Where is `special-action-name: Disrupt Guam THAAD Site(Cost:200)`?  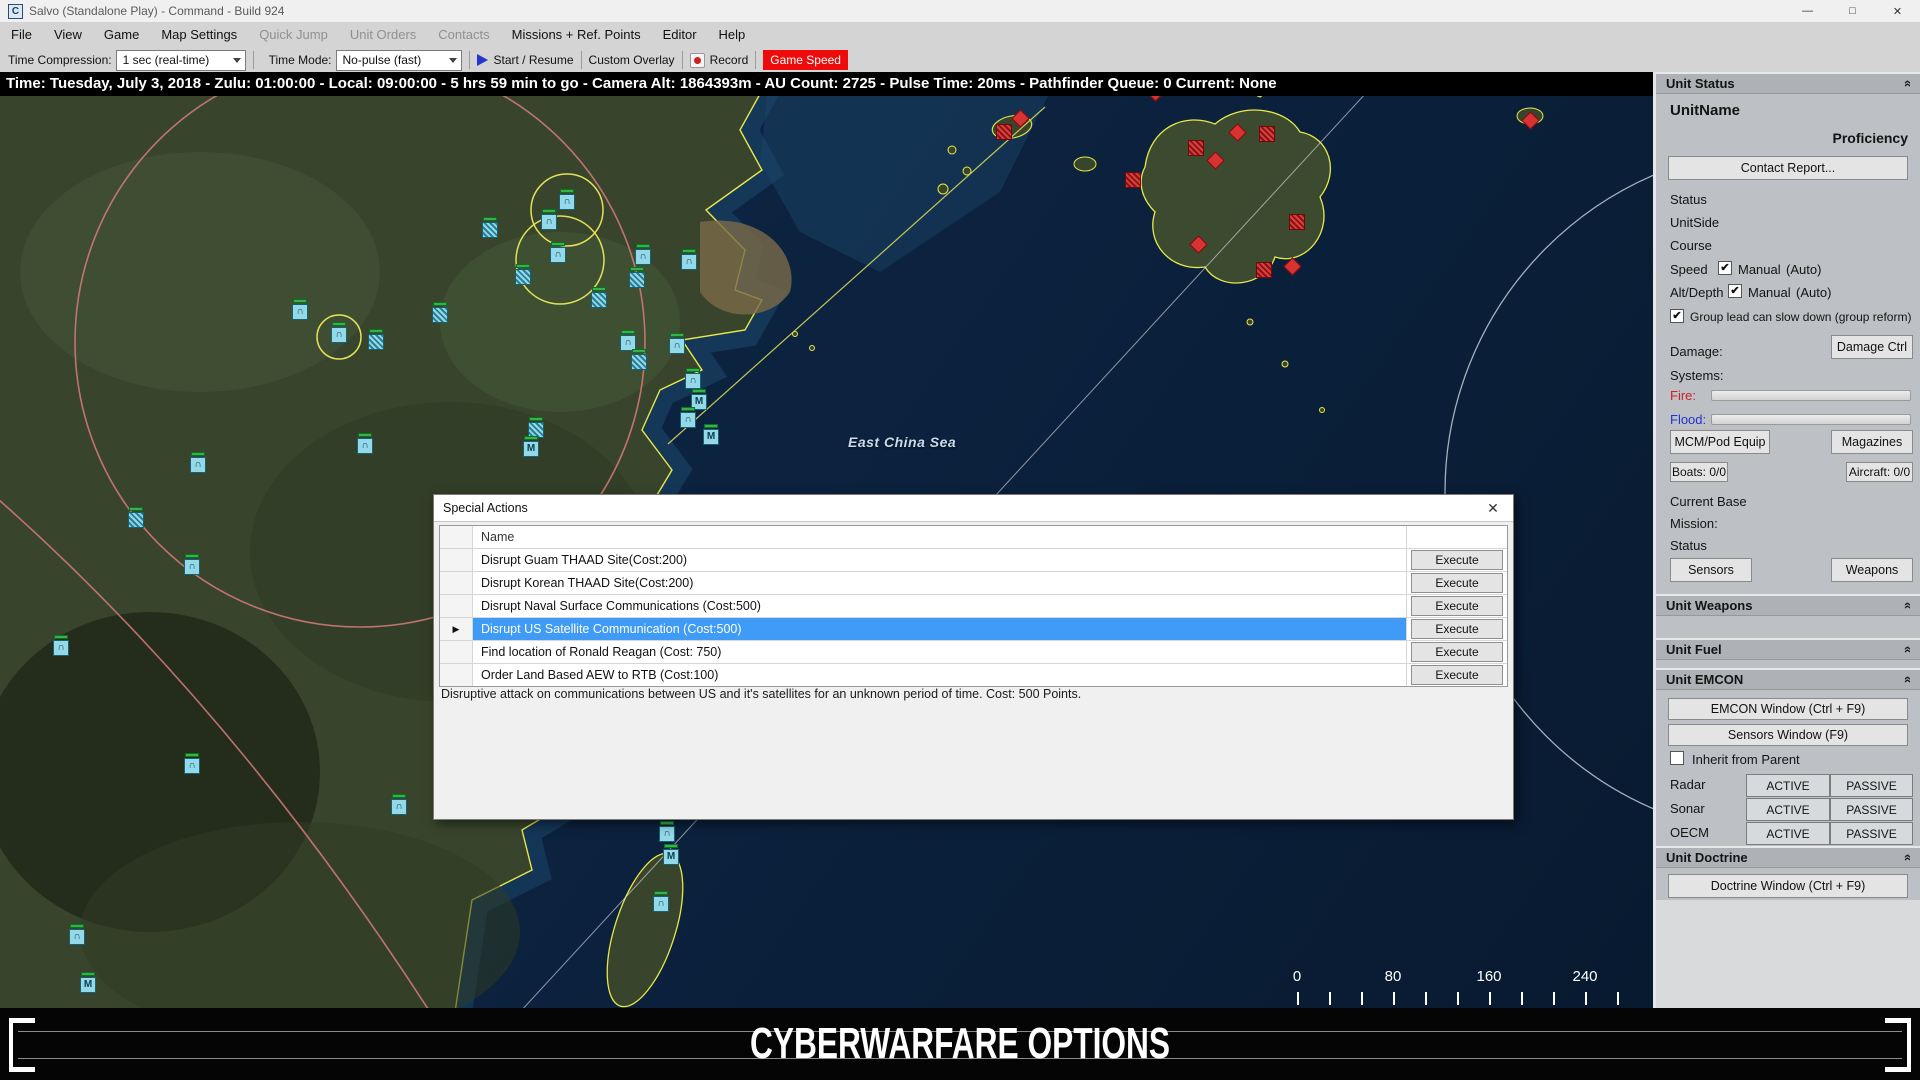
special-action-name: Disrupt Guam THAAD Site(Cost:200) is located at coordinates (939, 560).